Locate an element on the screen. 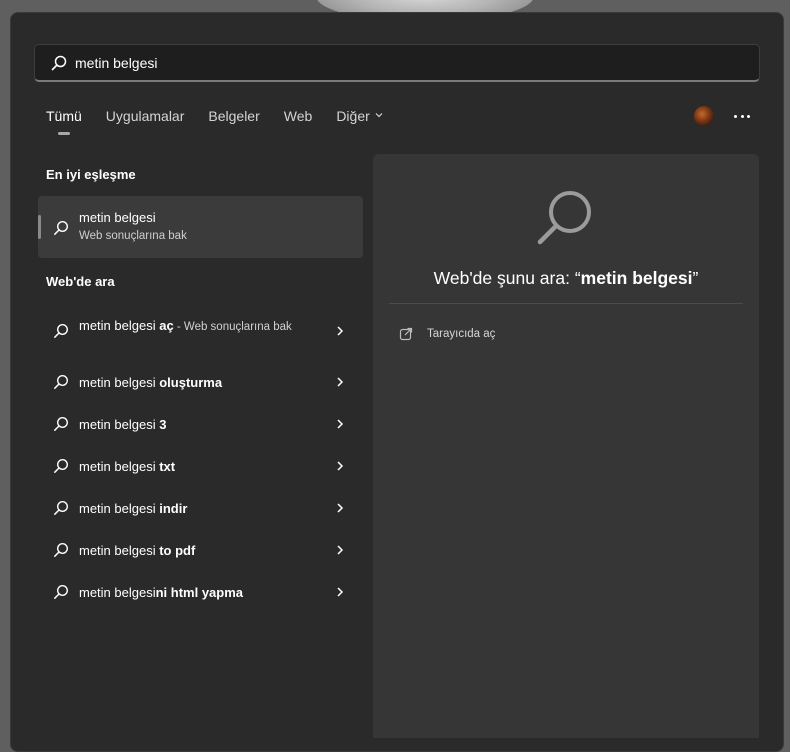 The height and width of the screenshot is (752, 790). tab-more: Diğer is located at coordinates (359, 119).